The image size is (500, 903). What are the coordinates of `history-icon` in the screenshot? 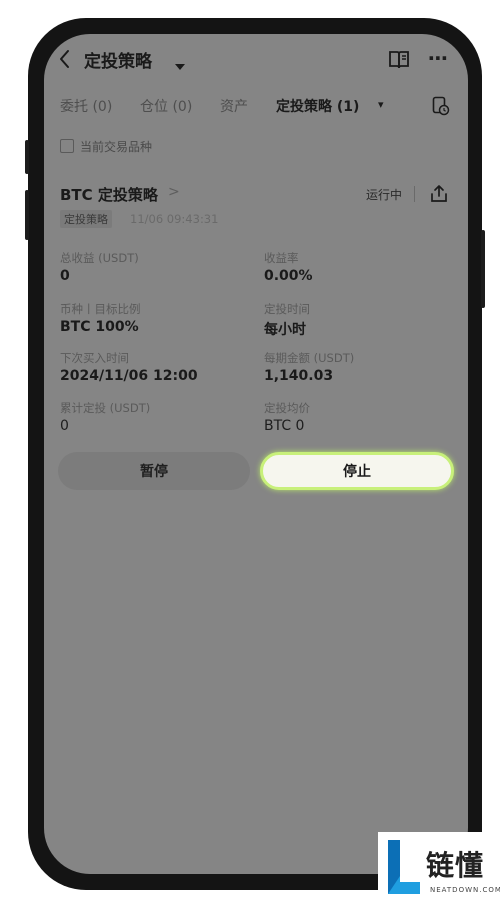 It's located at (441, 106).